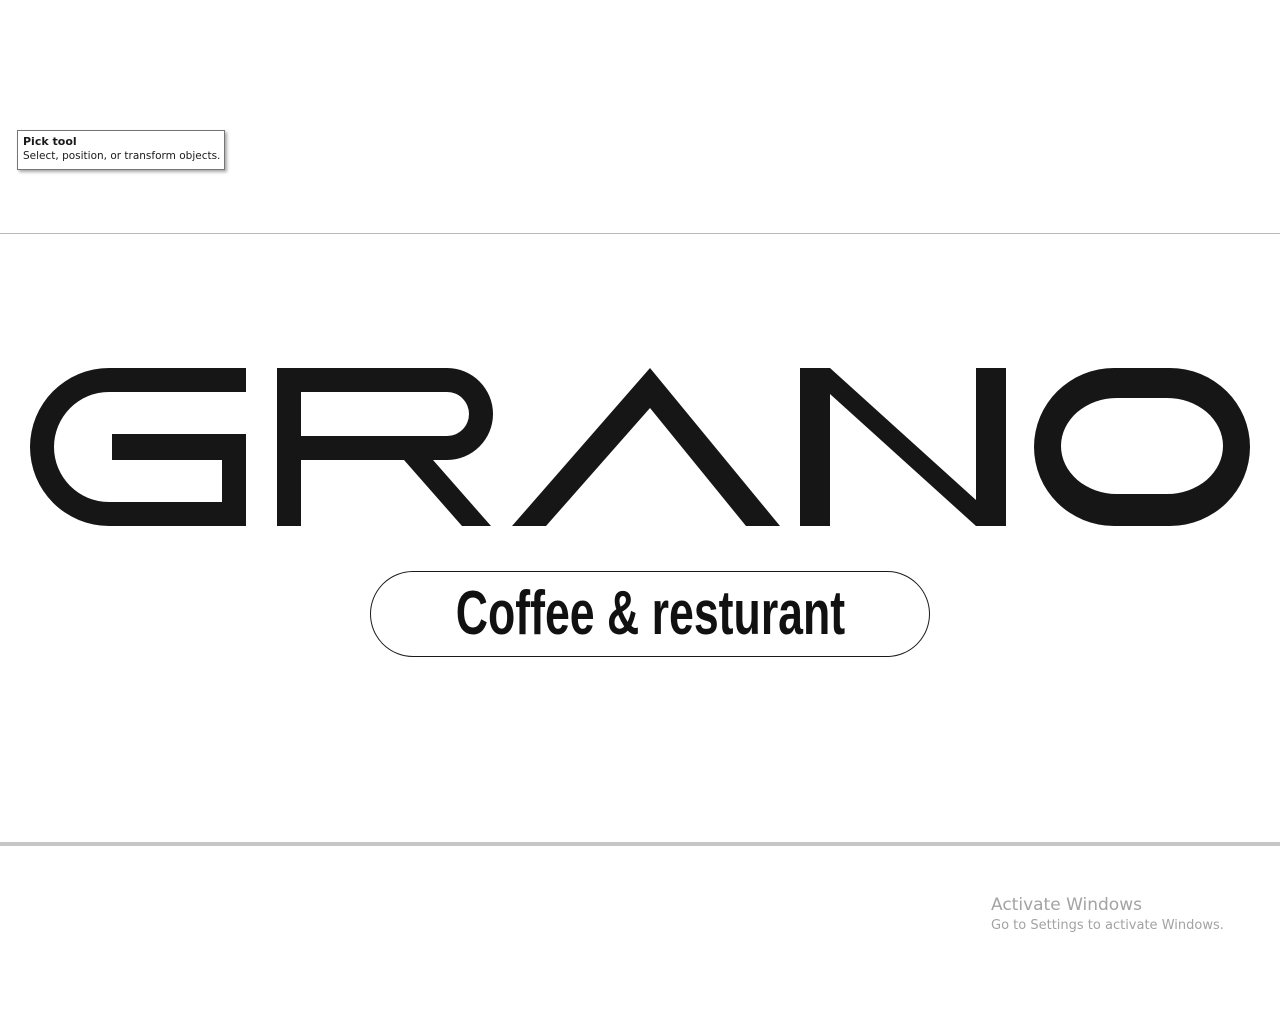 The width and height of the screenshot is (1280, 1024). What do you see at coordinates (1142, 447) in the screenshot?
I see `logo-letter-o` at bounding box center [1142, 447].